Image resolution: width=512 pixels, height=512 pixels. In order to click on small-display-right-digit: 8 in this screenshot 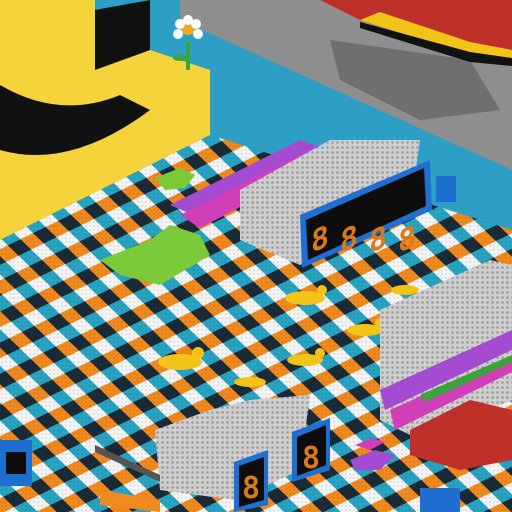, I will do `click(311, 458)`.